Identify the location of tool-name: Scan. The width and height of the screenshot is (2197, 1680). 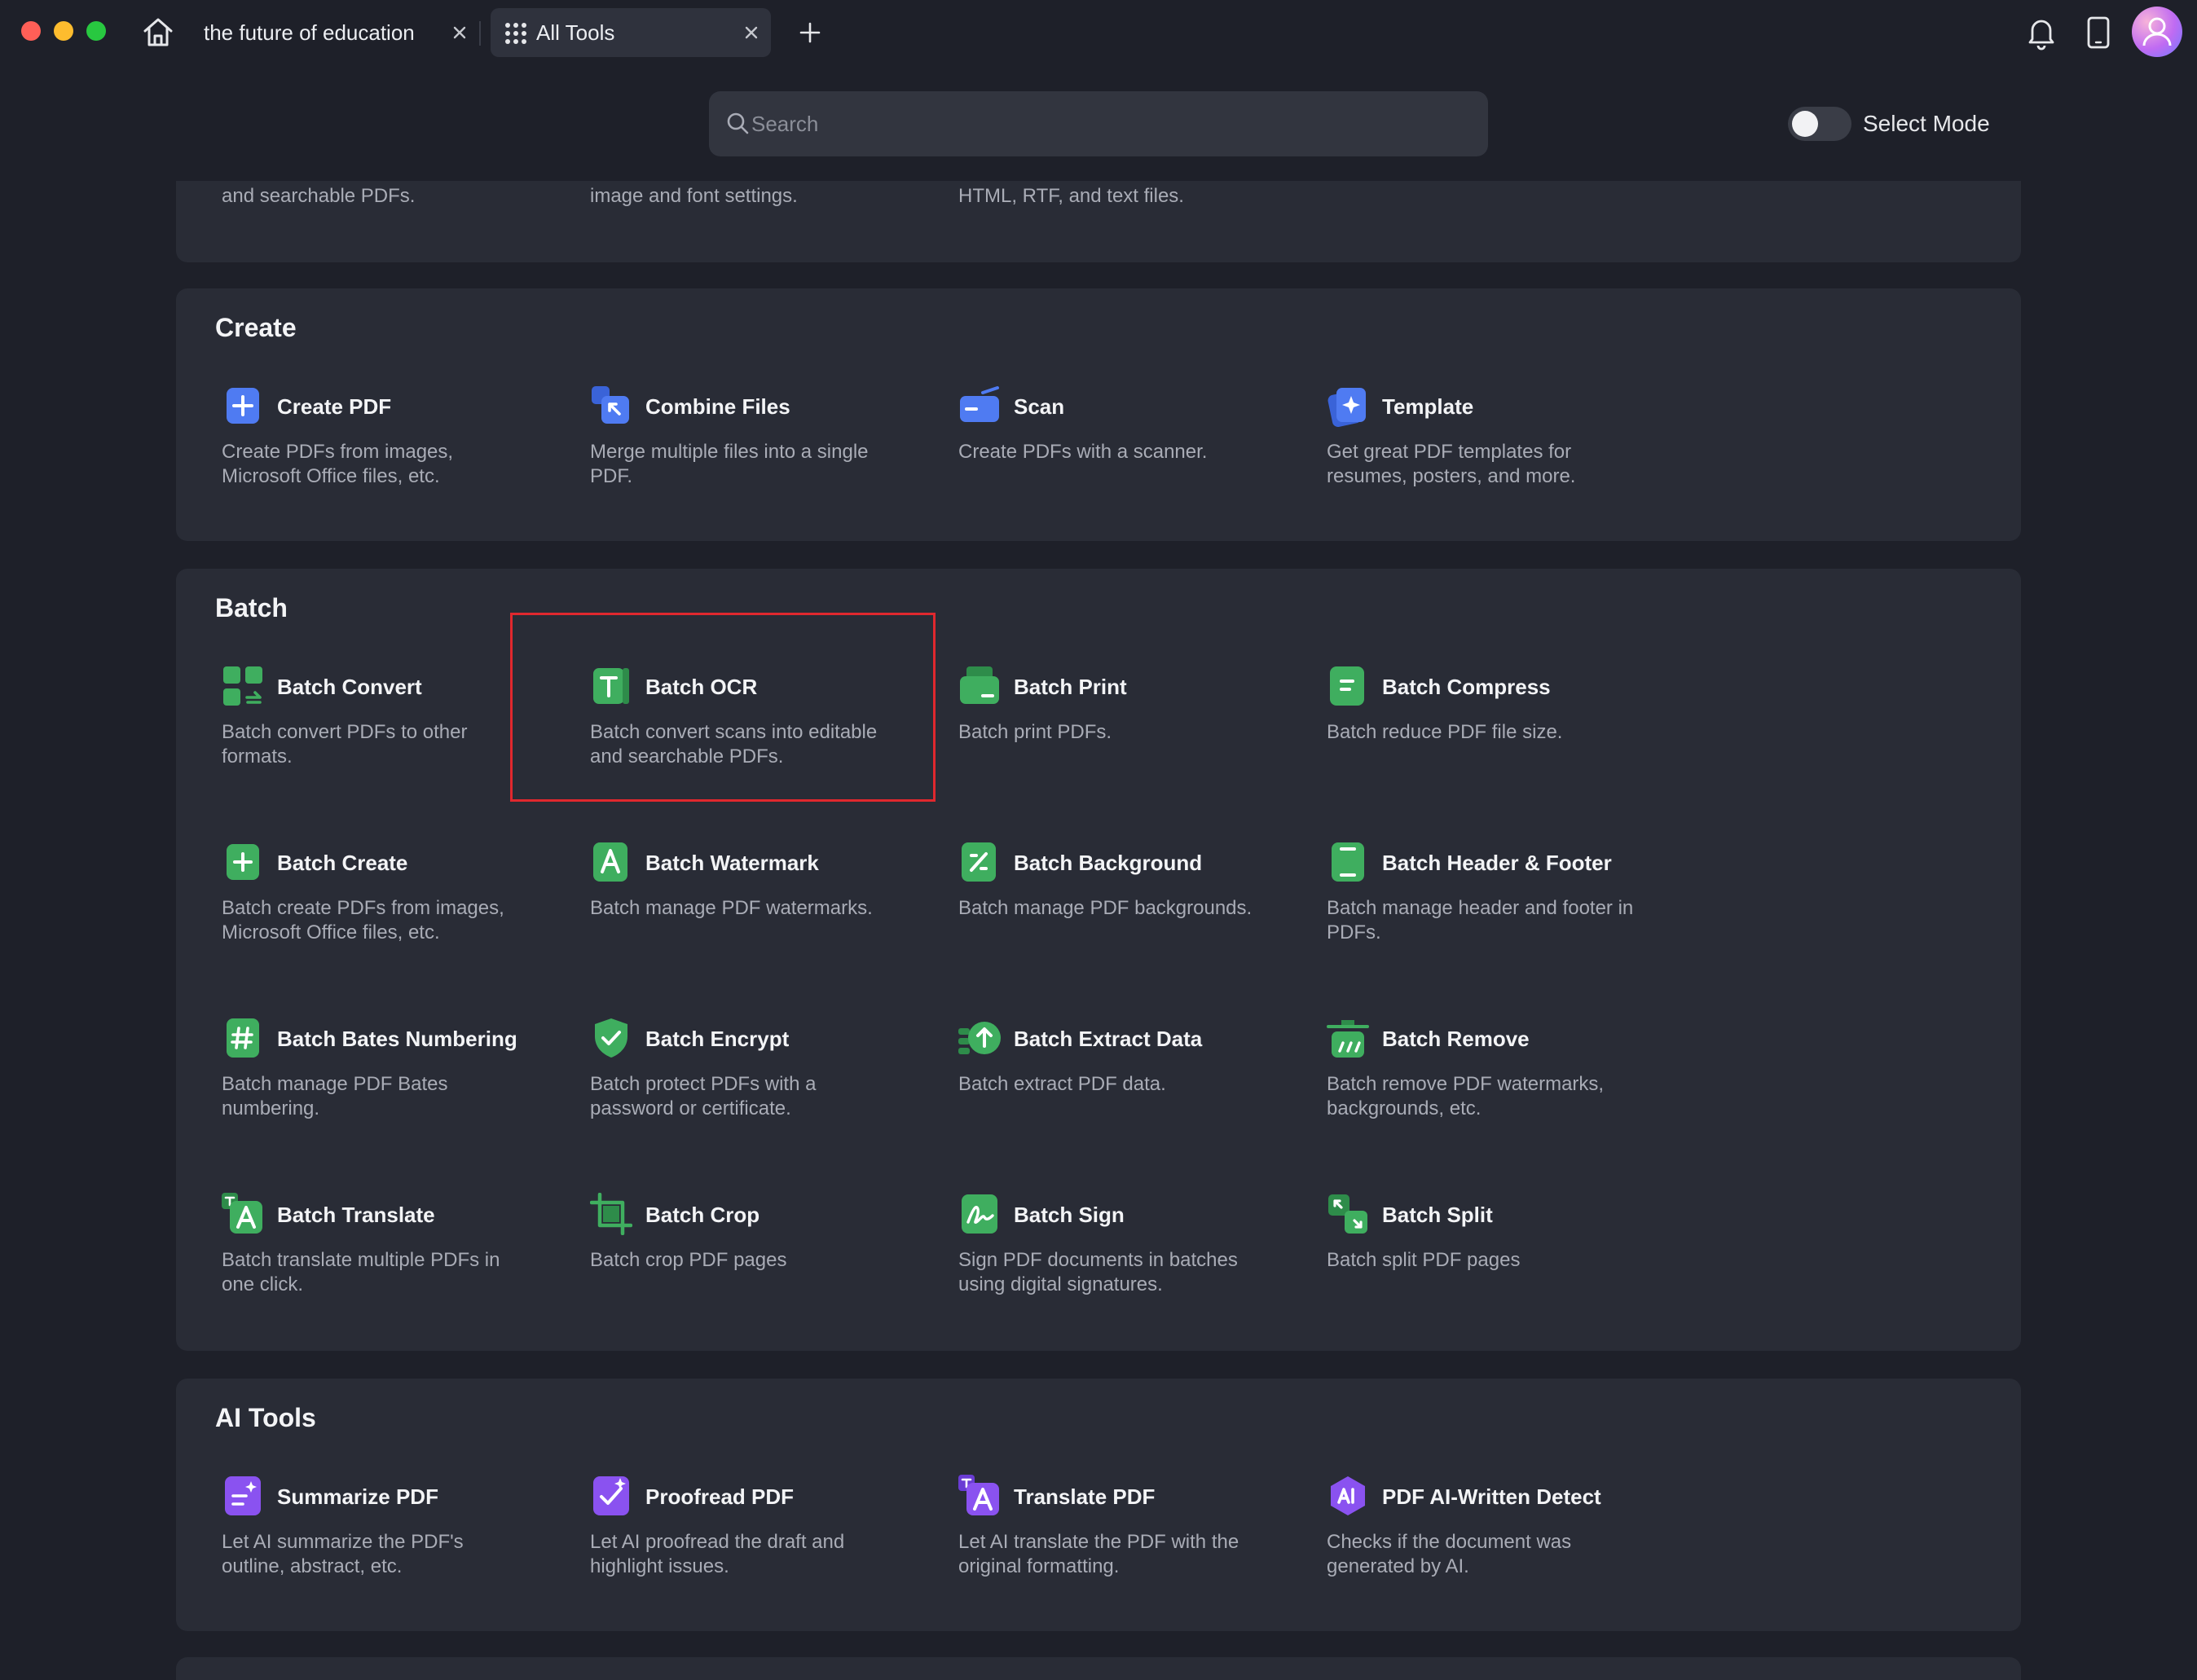
(1039, 407).